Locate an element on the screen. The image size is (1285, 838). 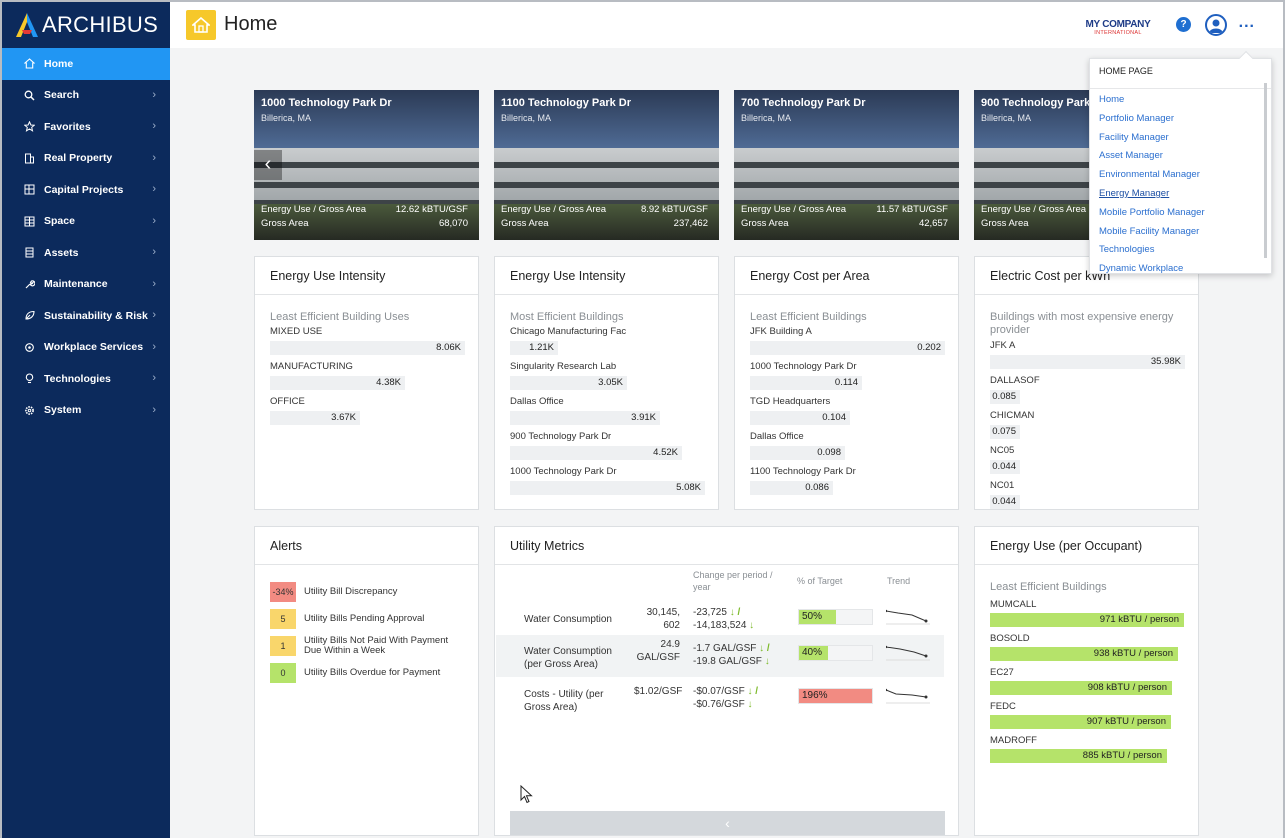
dropdown-scrollbar is located at coordinates (1265, 170).